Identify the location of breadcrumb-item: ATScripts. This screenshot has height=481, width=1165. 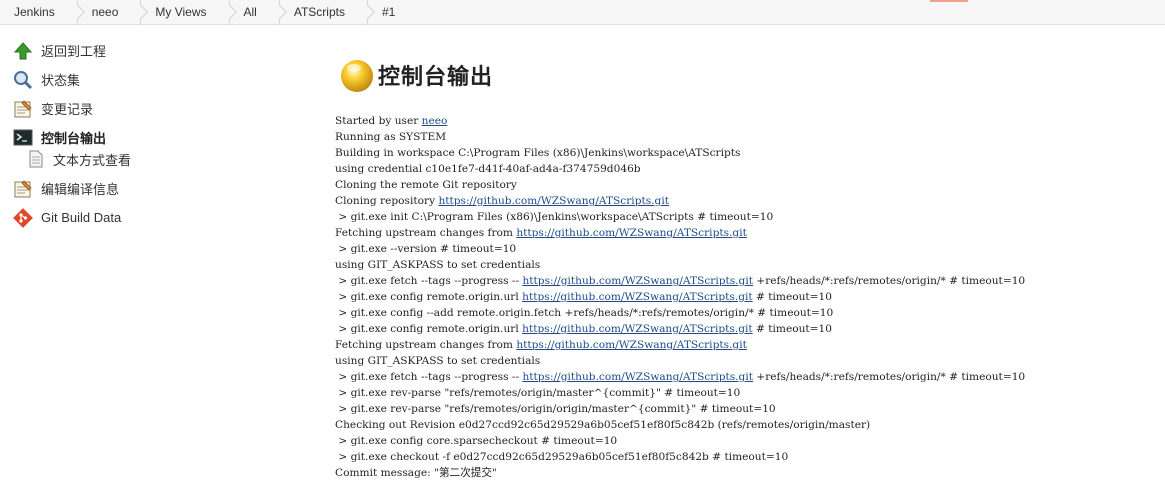
(324, 12).